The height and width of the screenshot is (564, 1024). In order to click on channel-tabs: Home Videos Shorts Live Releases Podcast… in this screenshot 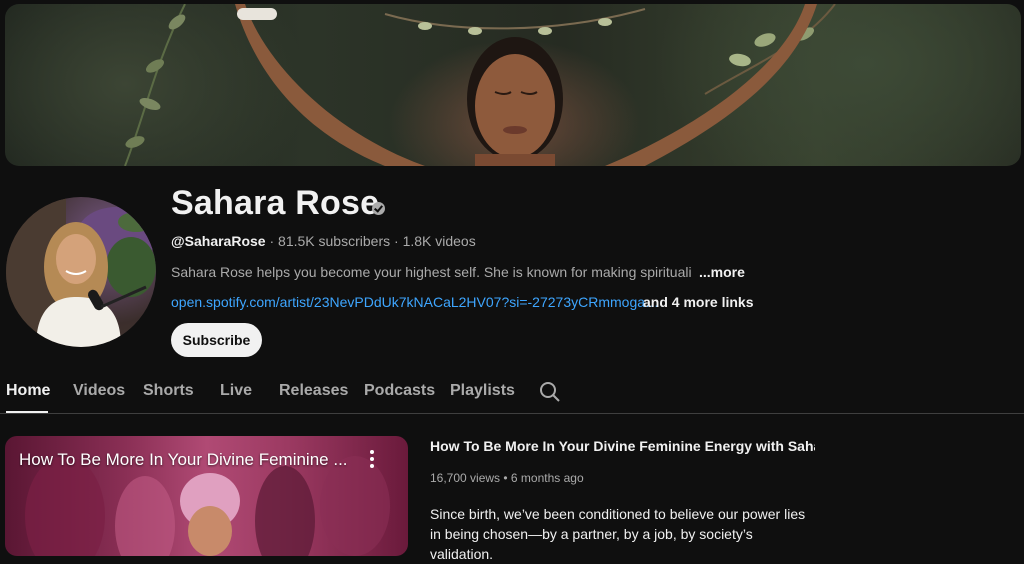, I will do `click(512, 392)`.